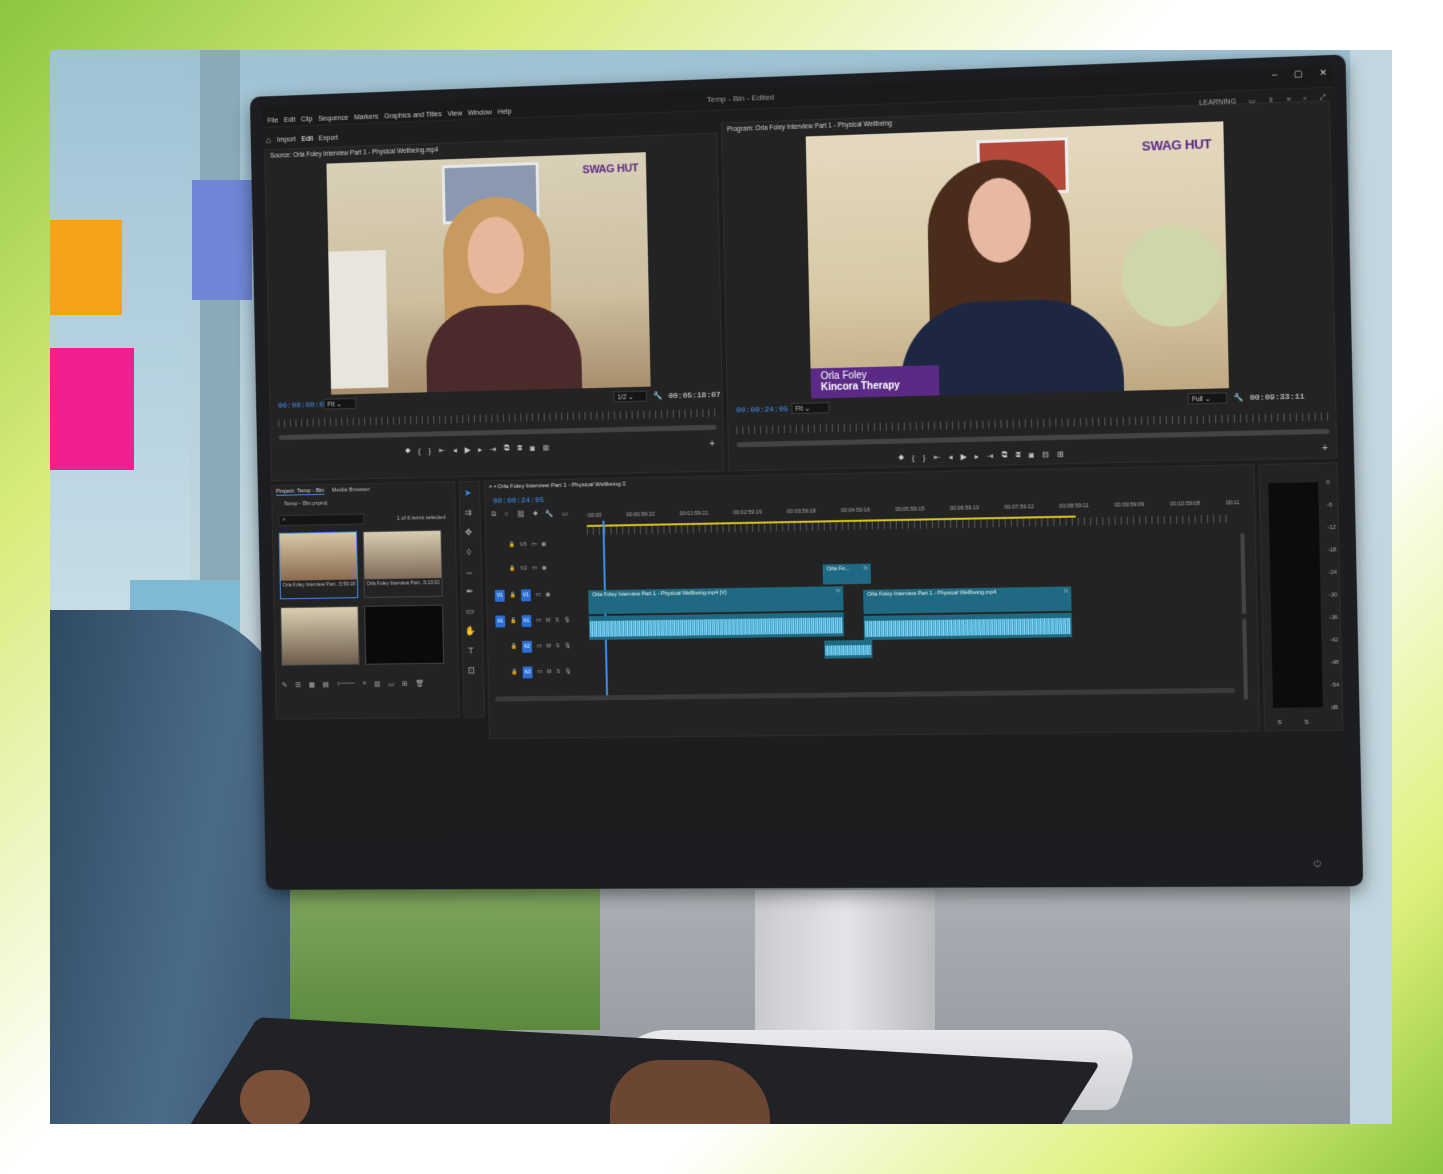 This screenshot has width=1443, height=1174. What do you see at coordinates (286, 140) in the screenshot?
I see `tab-import: Import` at bounding box center [286, 140].